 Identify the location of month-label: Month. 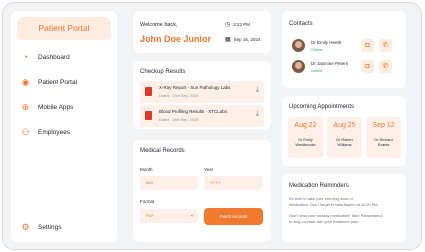
(146, 169).